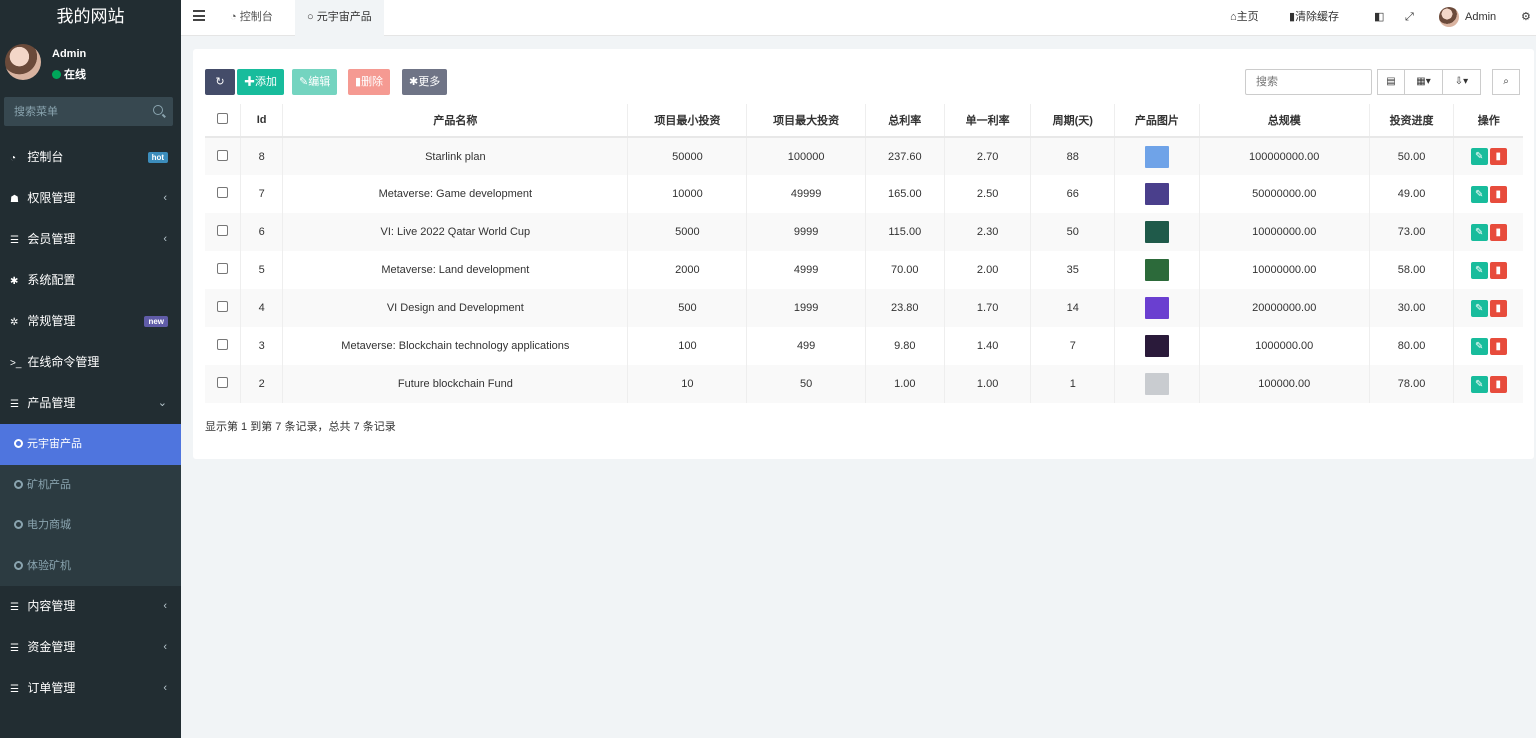  What do you see at coordinates (1284, 121) in the screenshot?
I see `column-header: 总规模` at bounding box center [1284, 121].